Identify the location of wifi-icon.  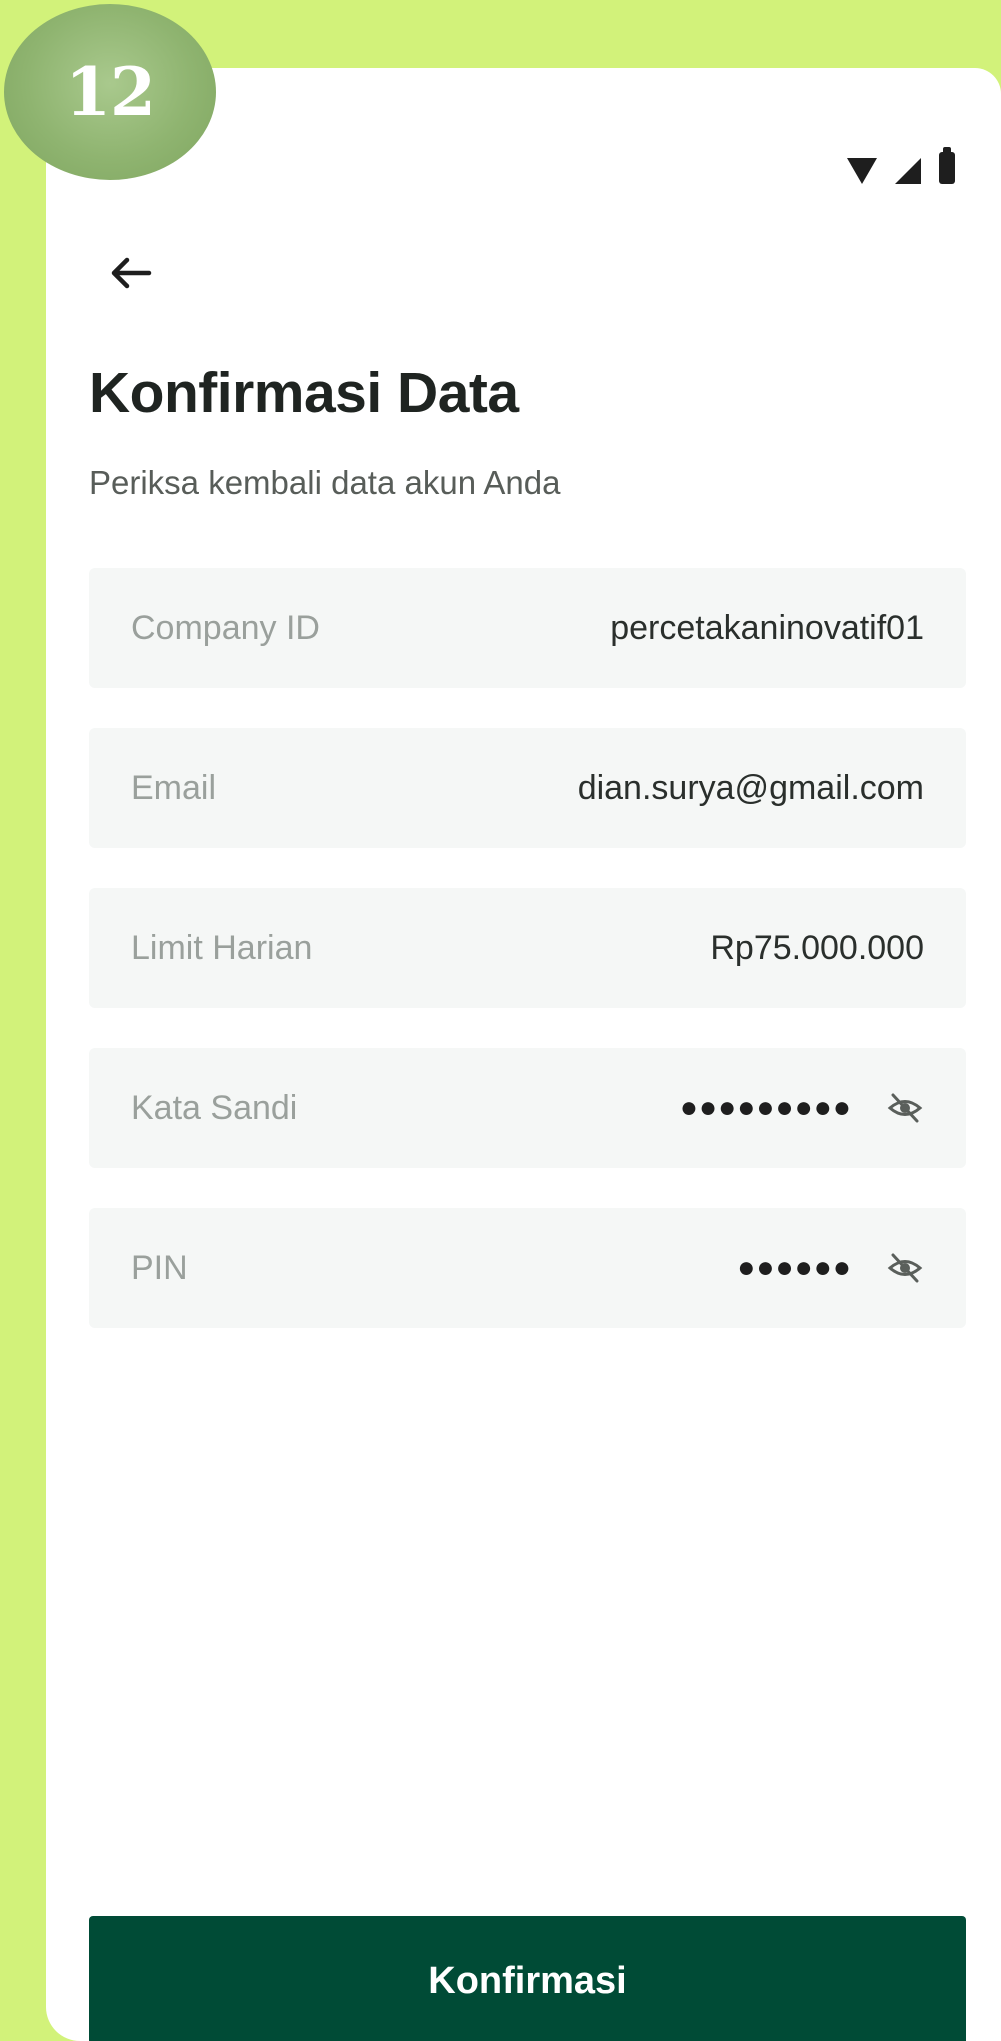
(862, 171).